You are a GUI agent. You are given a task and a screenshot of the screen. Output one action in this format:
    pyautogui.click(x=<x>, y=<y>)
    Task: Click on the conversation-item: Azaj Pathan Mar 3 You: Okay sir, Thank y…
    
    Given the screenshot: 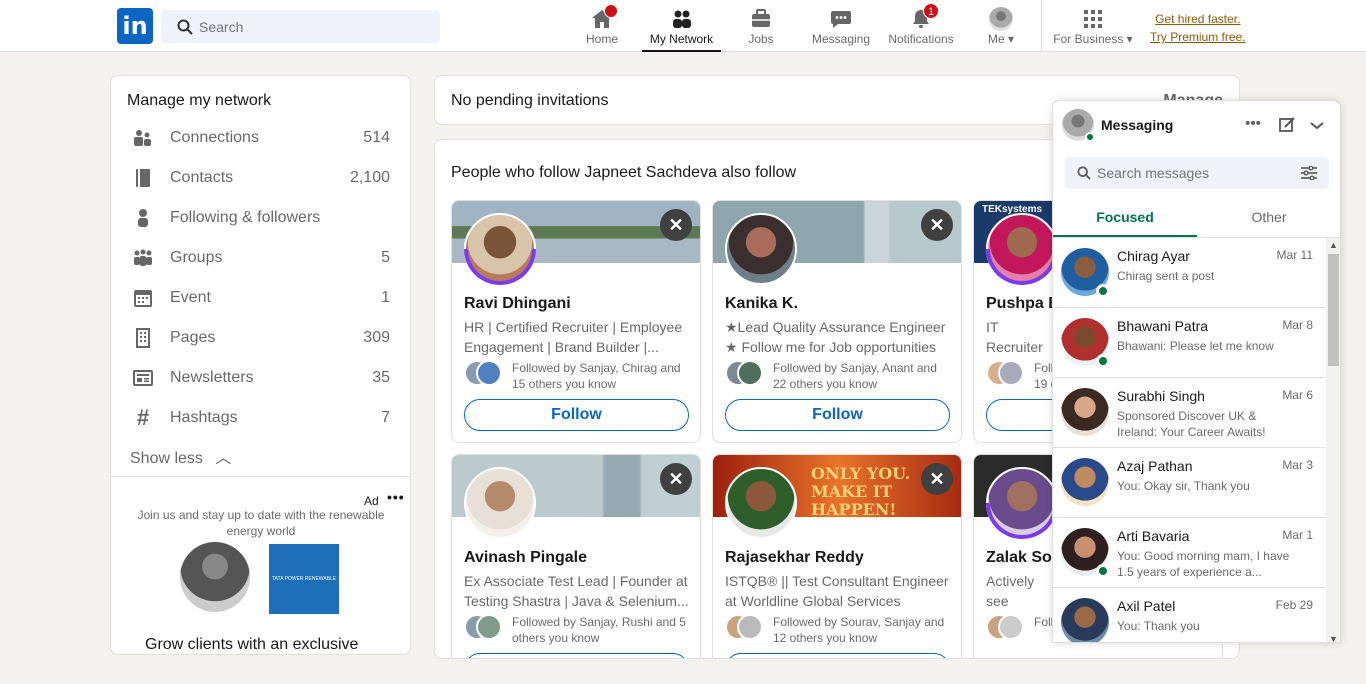 What is the action you would take?
    pyautogui.click(x=1189, y=483)
    